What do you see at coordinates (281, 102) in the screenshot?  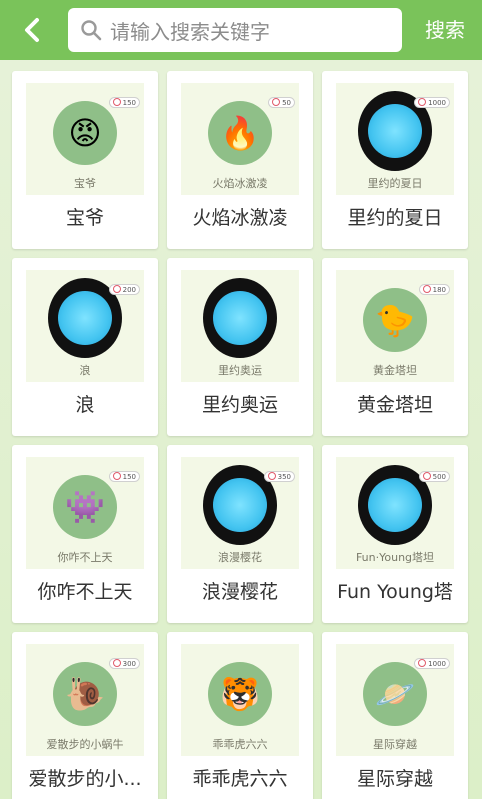 I see `price-badge: 50` at bounding box center [281, 102].